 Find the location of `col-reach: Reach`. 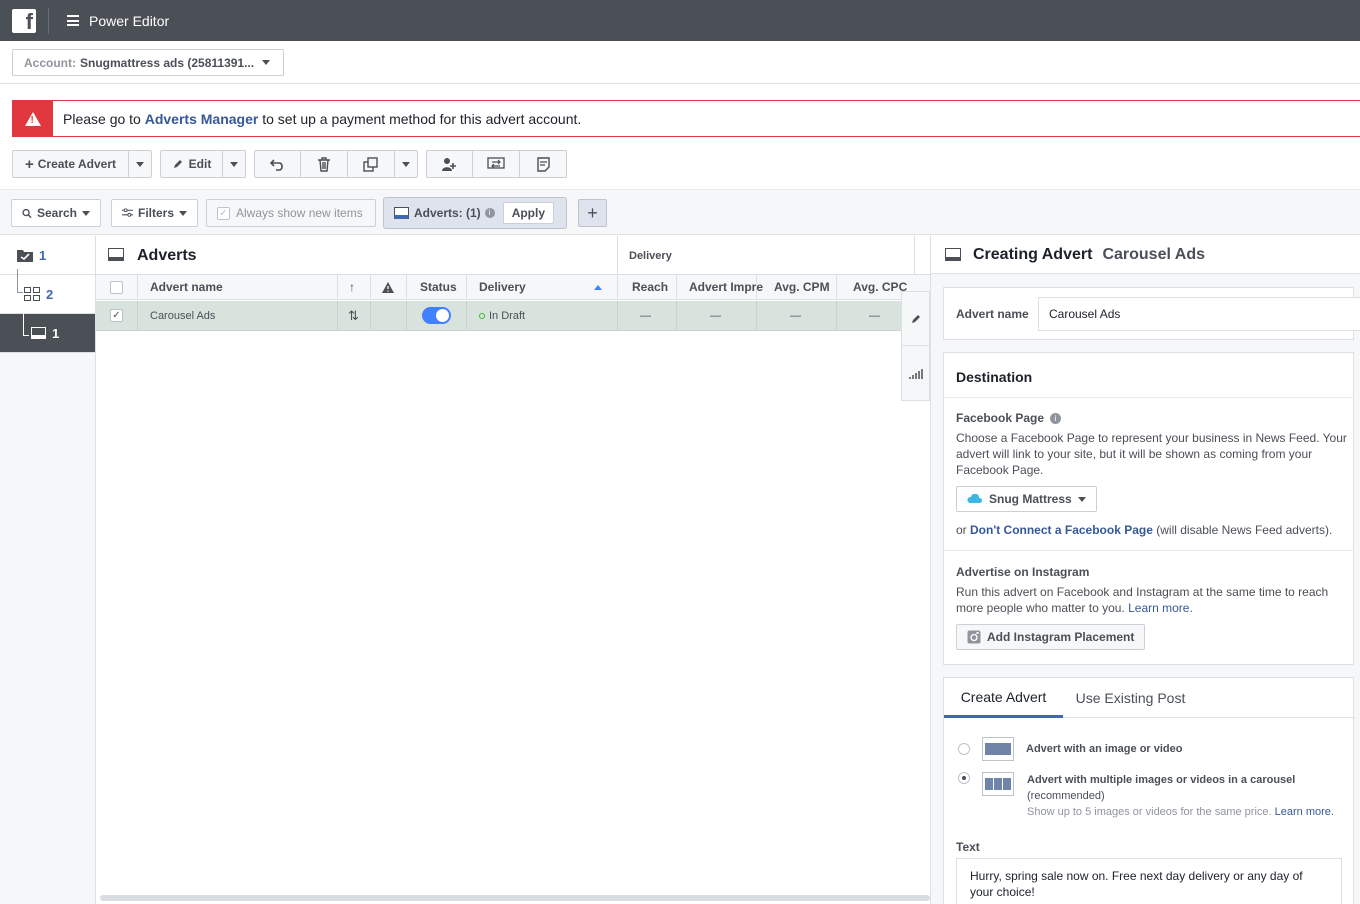

col-reach: Reach is located at coordinates (650, 287).